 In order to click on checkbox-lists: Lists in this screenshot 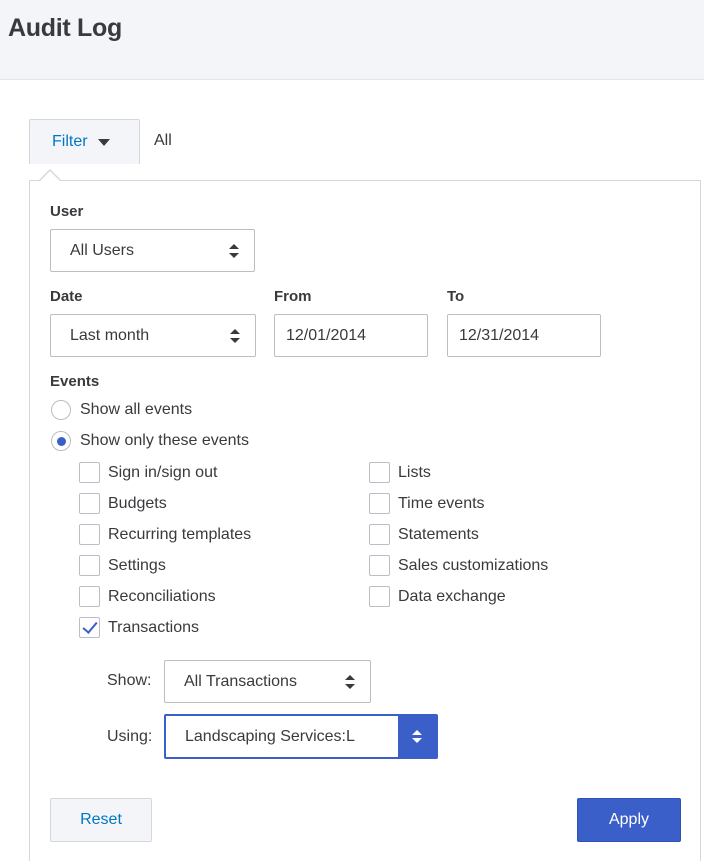, I will do `click(400, 472)`.